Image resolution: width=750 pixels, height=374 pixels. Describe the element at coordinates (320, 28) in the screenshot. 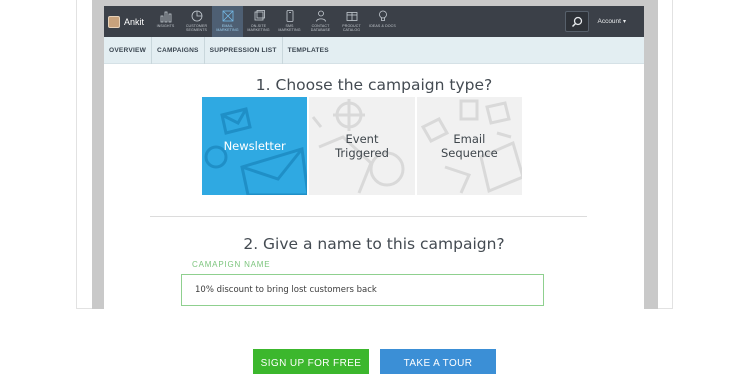

I see `nav-item-label: CONTACT DATABASE` at that location.